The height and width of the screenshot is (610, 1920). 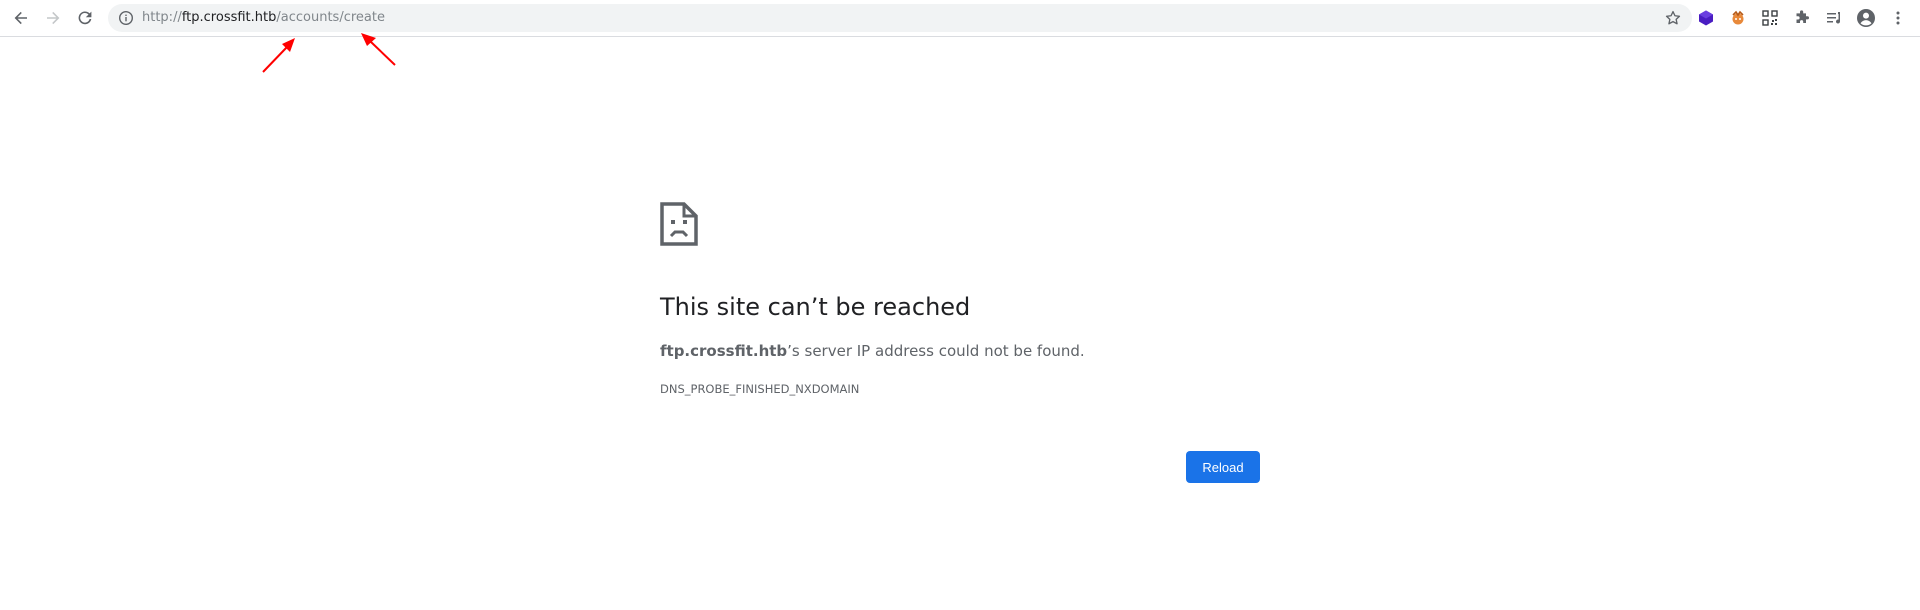 I want to click on purple-cube-extension, so click(x=1706, y=18).